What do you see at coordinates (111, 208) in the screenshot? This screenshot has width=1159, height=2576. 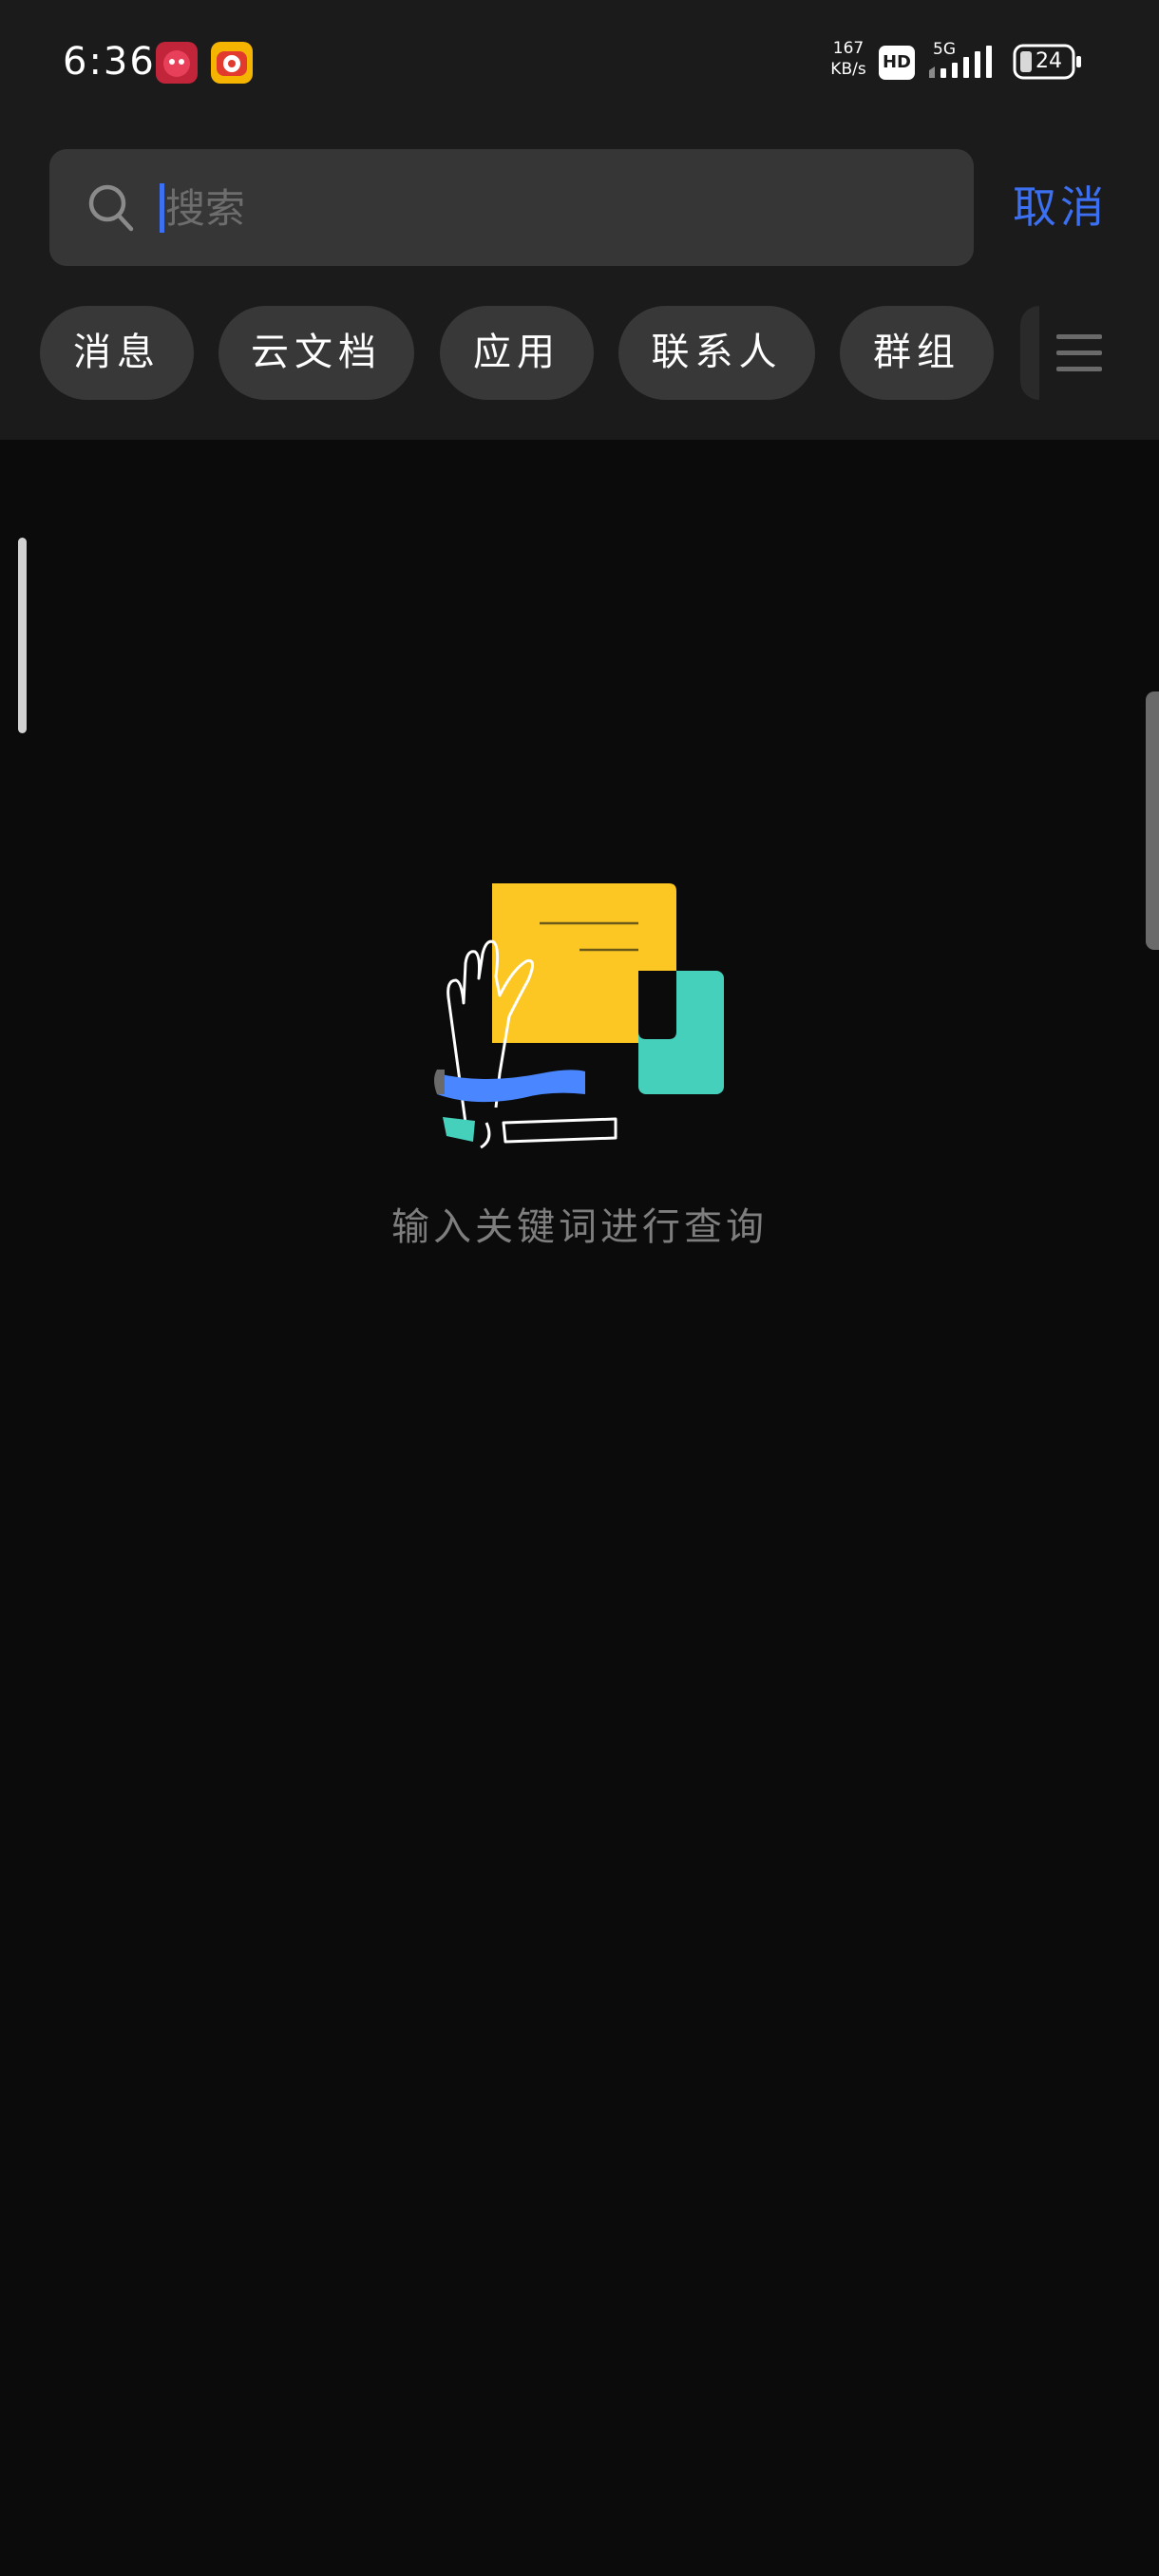 I see `search-icon` at bounding box center [111, 208].